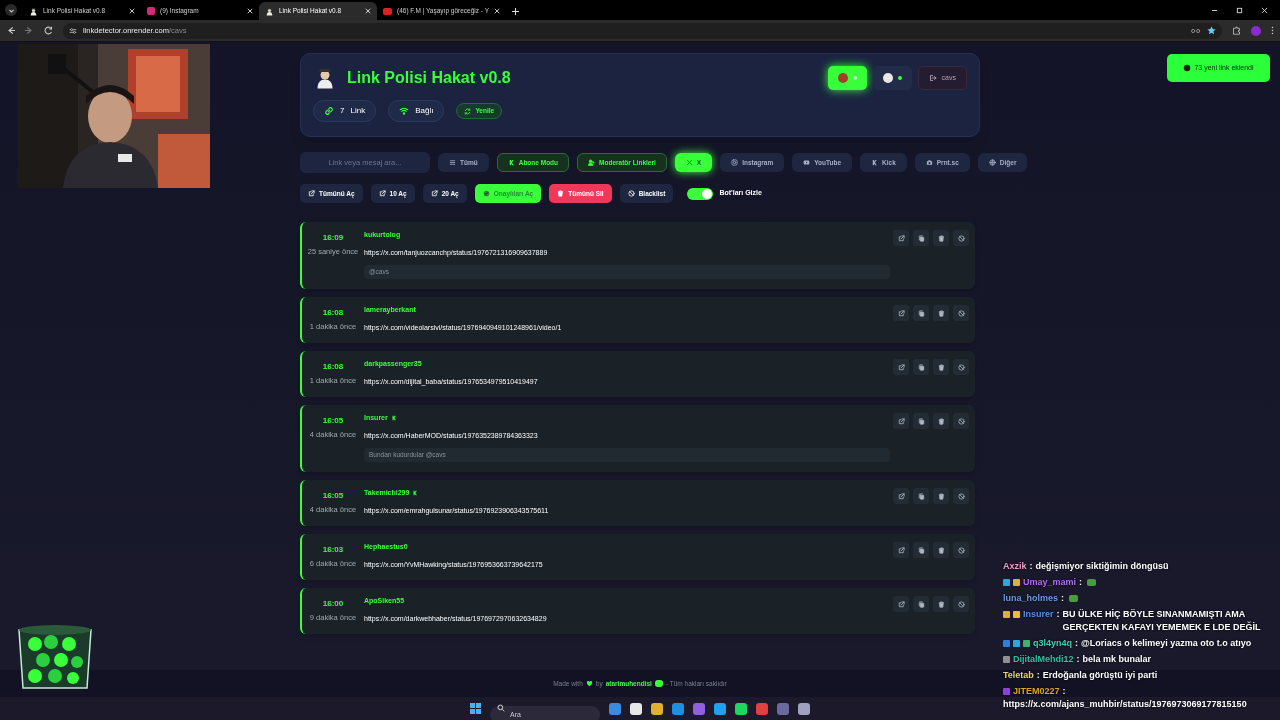  What do you see at coordinates (1117, 659) in the screenshot?
I see `chat-message: bela mk bunalar` at bounding box center [1117, 659].